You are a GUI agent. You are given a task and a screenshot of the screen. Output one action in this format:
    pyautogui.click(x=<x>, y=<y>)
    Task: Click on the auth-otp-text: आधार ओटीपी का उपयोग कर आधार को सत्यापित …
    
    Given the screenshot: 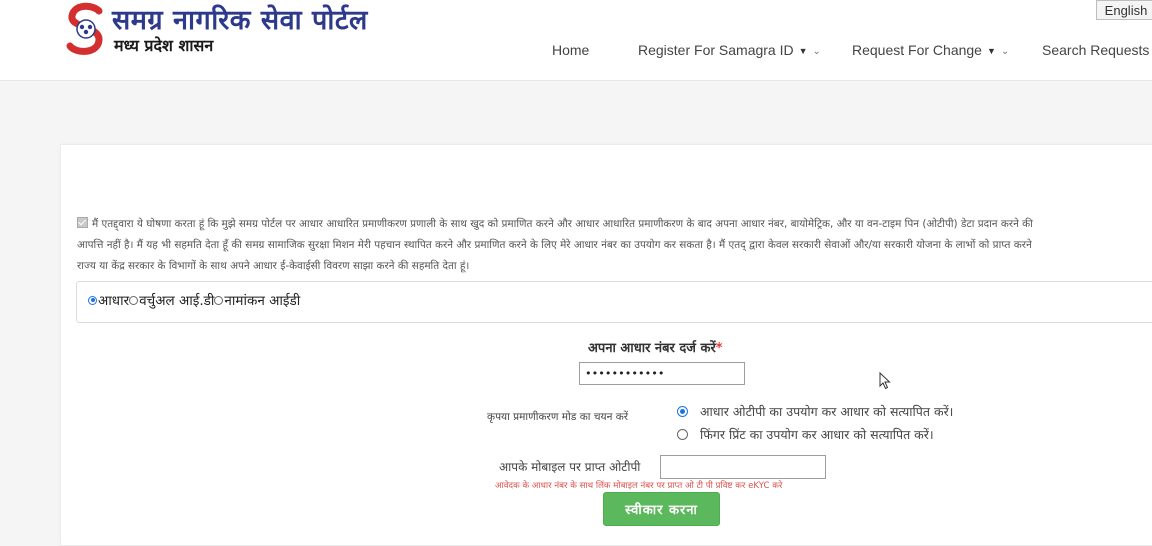 What is the action you would take?
    pyautogui.click(x=826, y=411)
    